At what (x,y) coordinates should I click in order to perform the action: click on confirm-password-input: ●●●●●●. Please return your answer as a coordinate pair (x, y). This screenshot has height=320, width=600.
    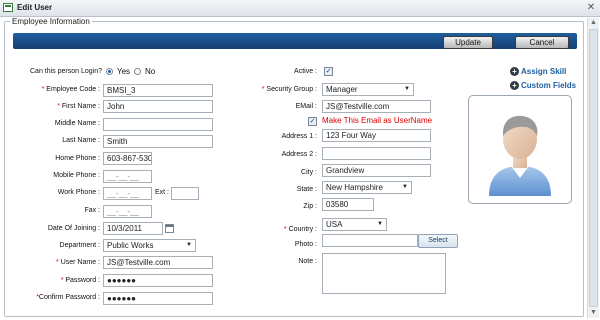
    Looking at the image, I should click on (158, 298).